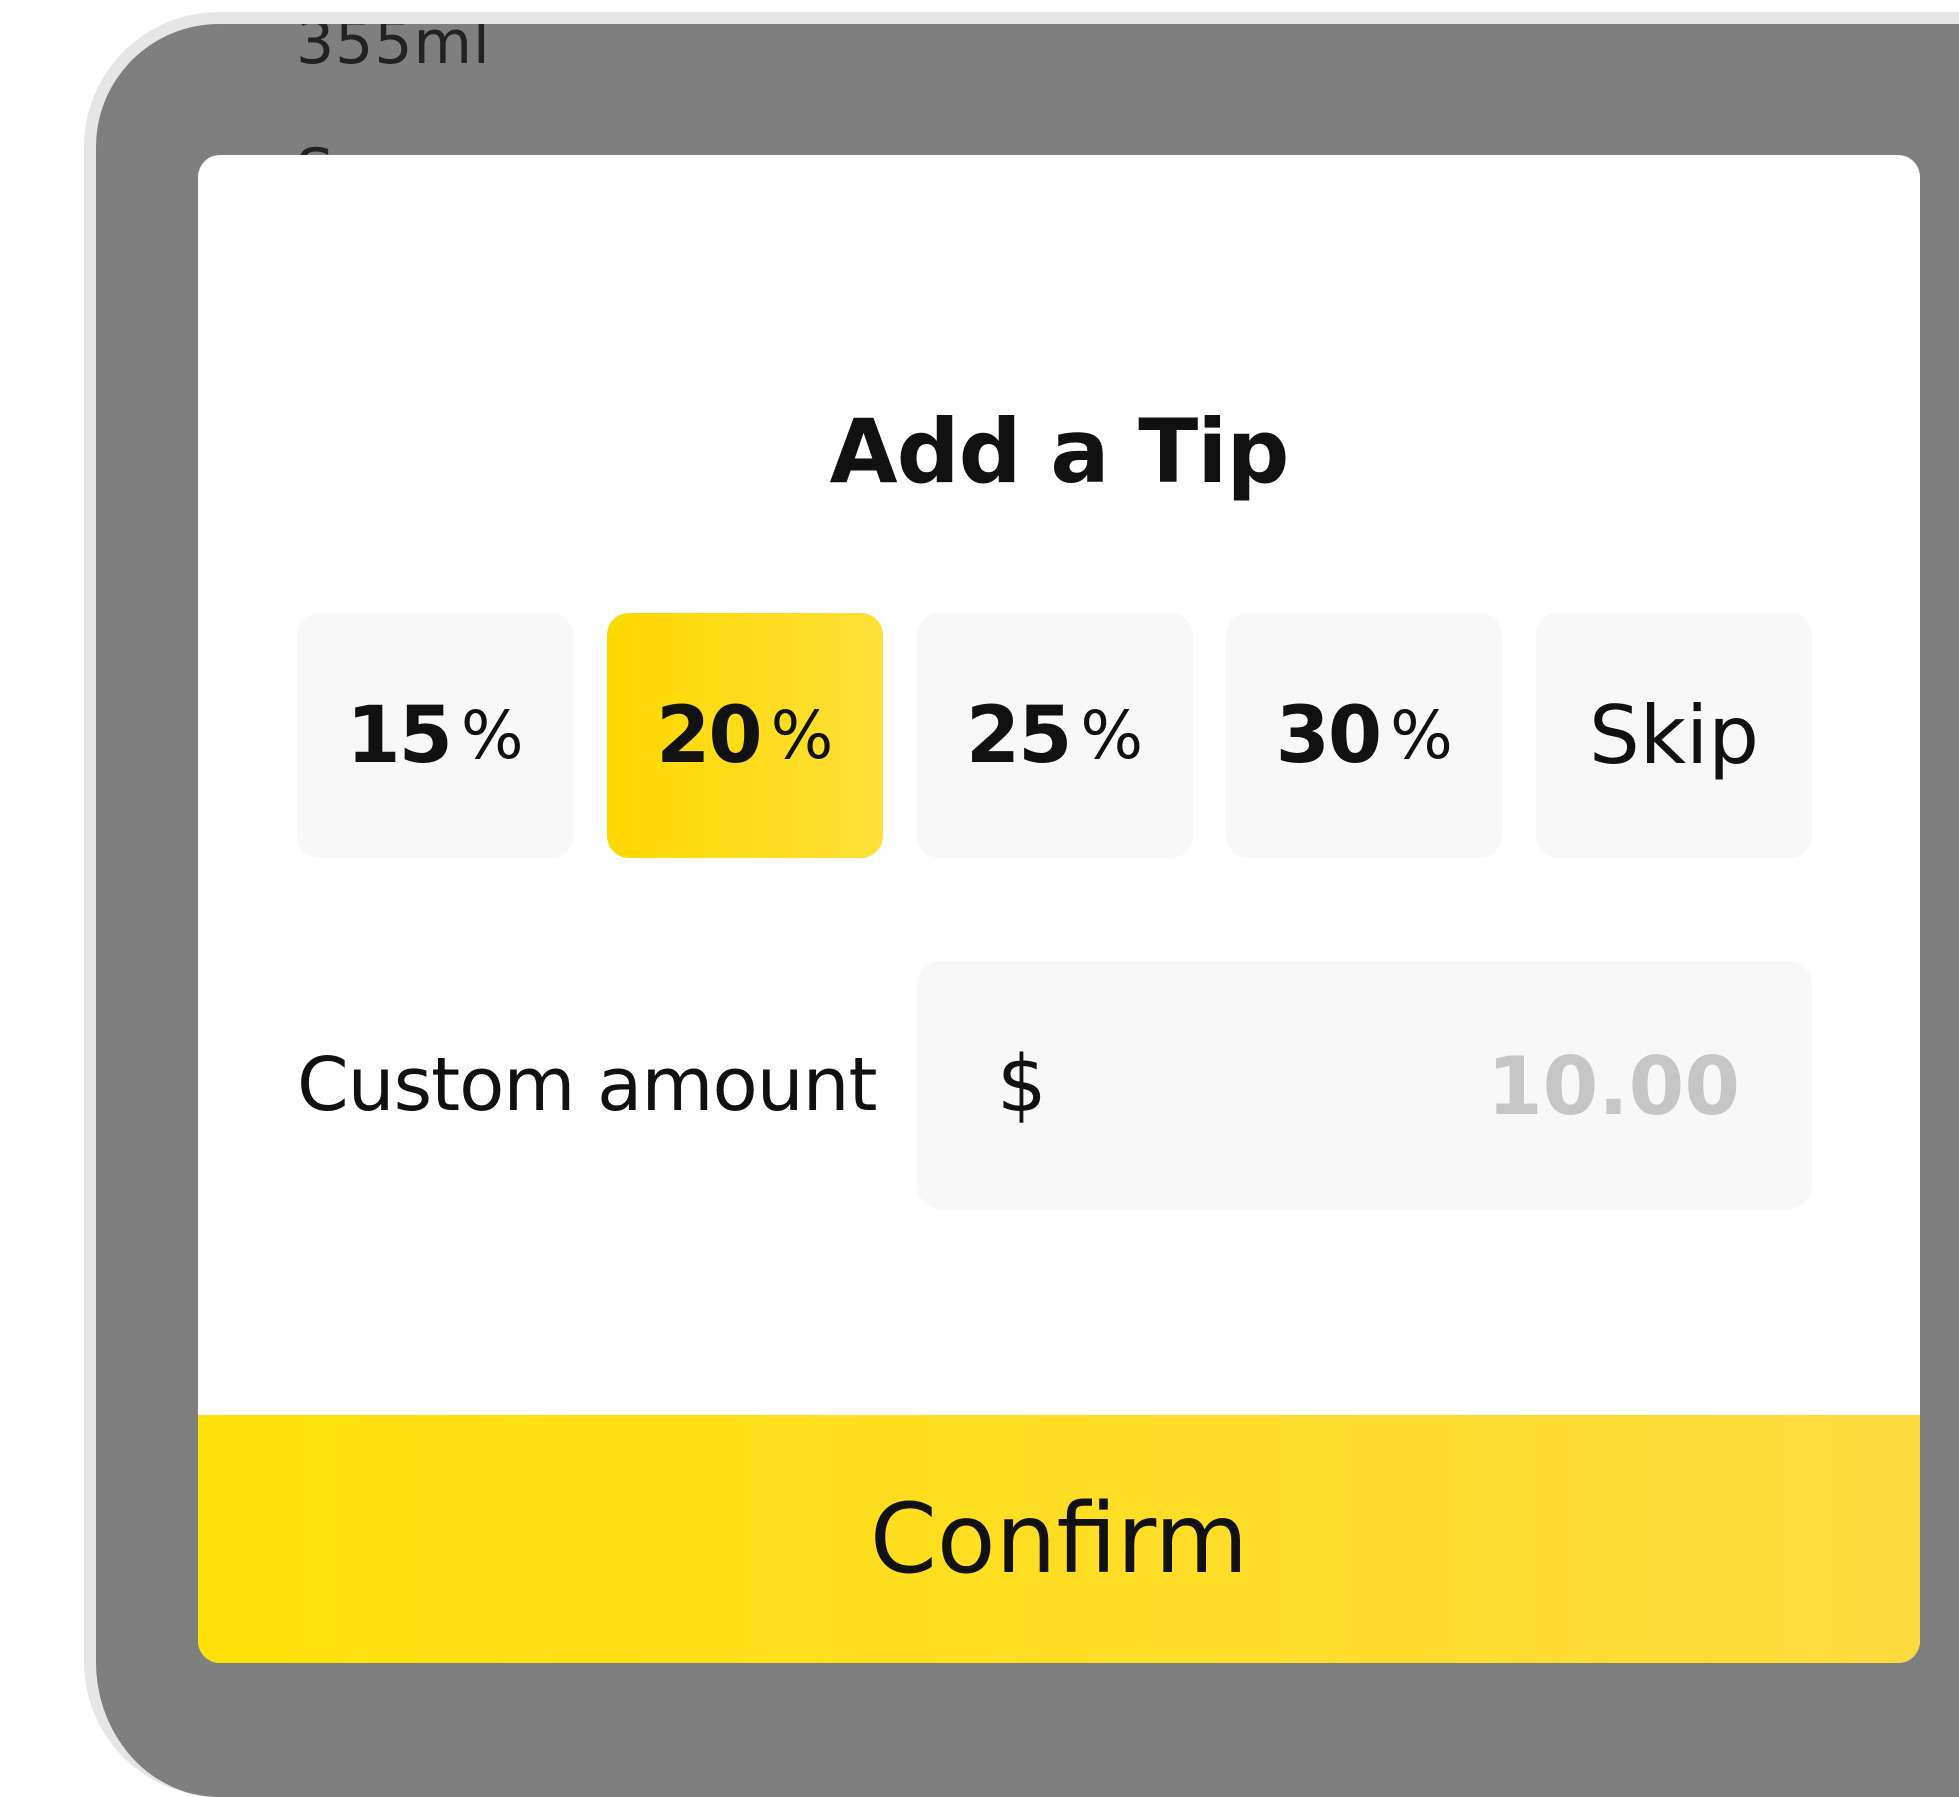 Image resolution: width=1959 pixels, height=1797 pixels. I want to click on confirm-button: Confirm, so click(1059, 1539).